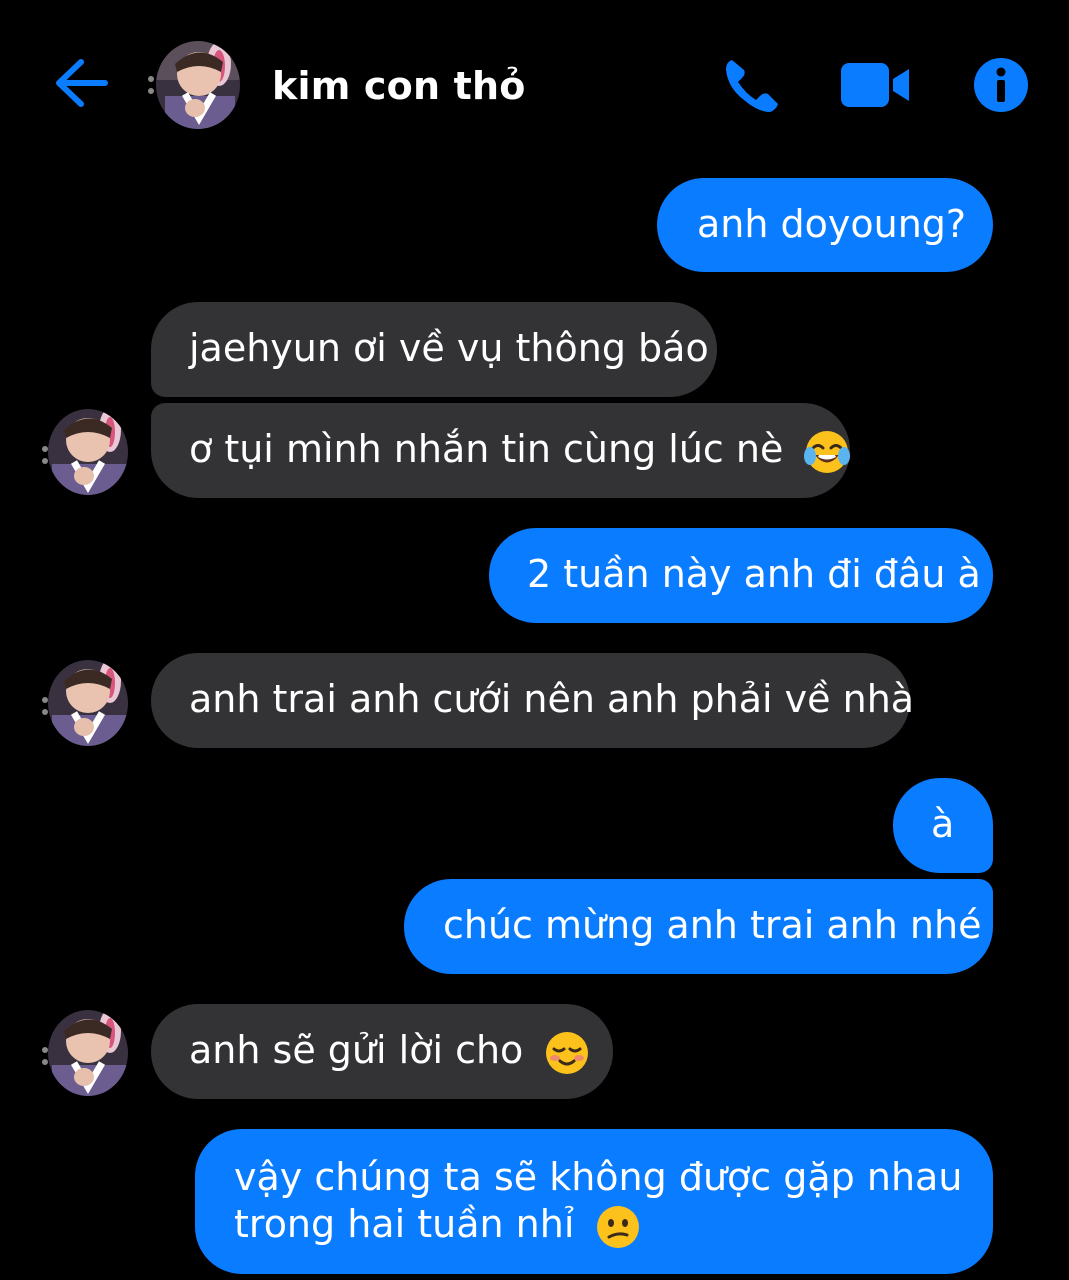 The height and width of the screenshot is (1280, 1069). I want to click on message-sent: 2 tuần này anh đi đâu à, so click(741, 575).